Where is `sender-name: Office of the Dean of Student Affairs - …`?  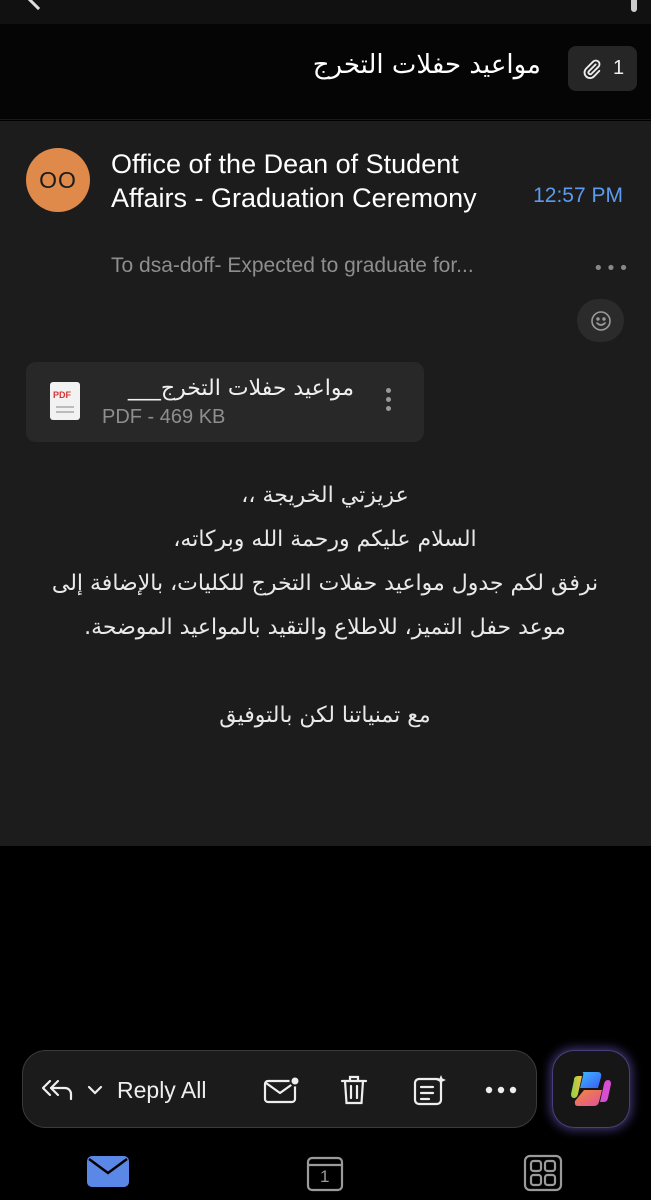 sender-name: Office of the Dean of Student Affairs - … is located at coordinates (316, 181).